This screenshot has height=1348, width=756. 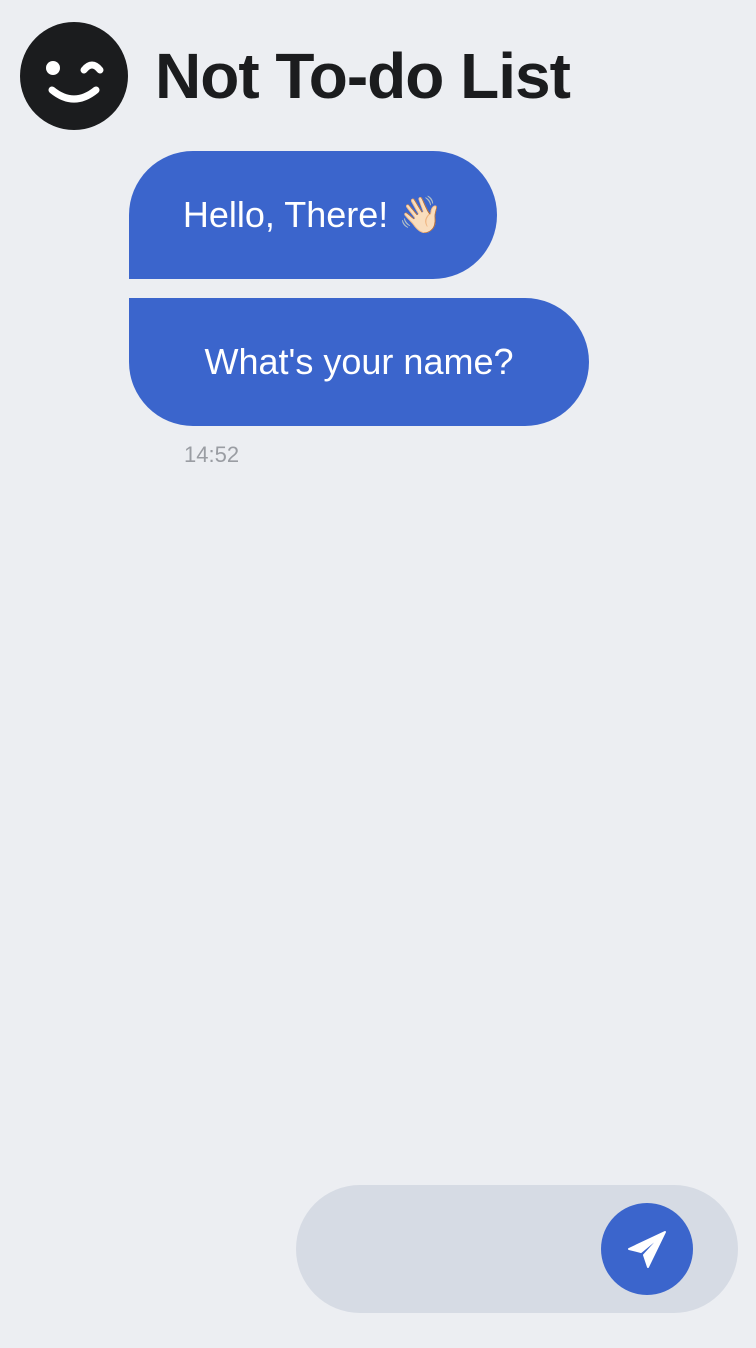 I want to click on paper-plane-icon, so click(x=647, y=1249).